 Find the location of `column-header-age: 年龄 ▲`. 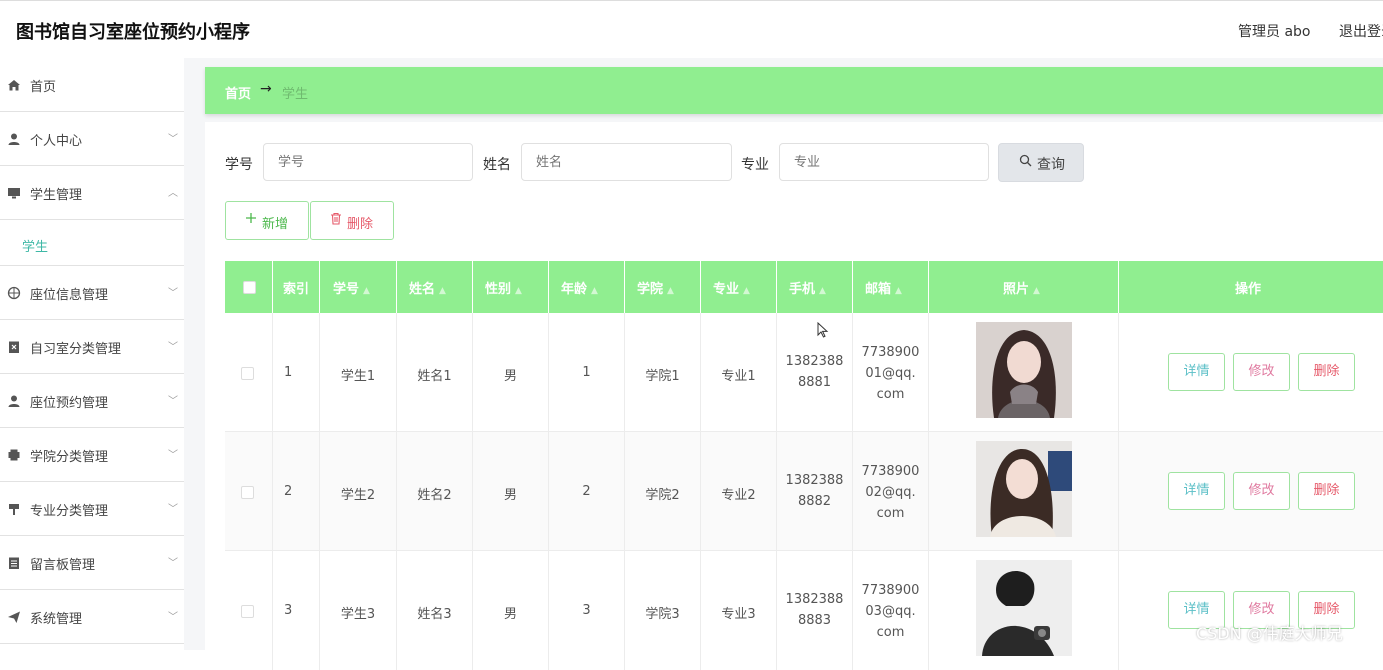

column-header-age: 年龄 ▲ is located at coordinates (587, 287).